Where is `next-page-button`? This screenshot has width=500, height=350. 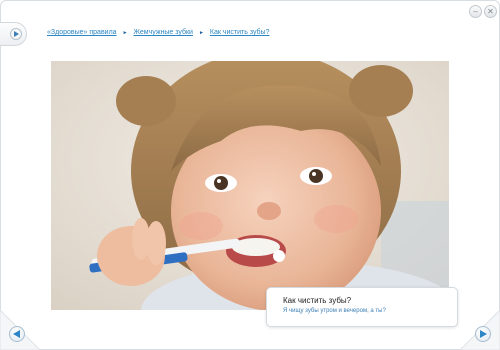 next-page-button is located at coordinates (483, 334).